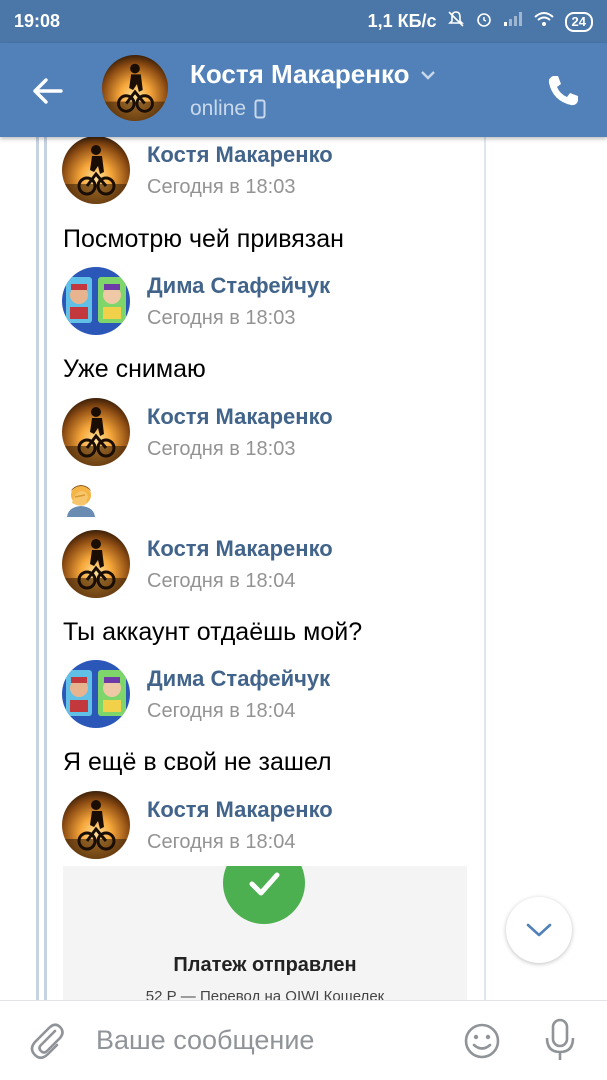  What do you see at coordinates (260, 109) in the screenshot?
I see `mobile-icon` at bounding box center [260, 109].